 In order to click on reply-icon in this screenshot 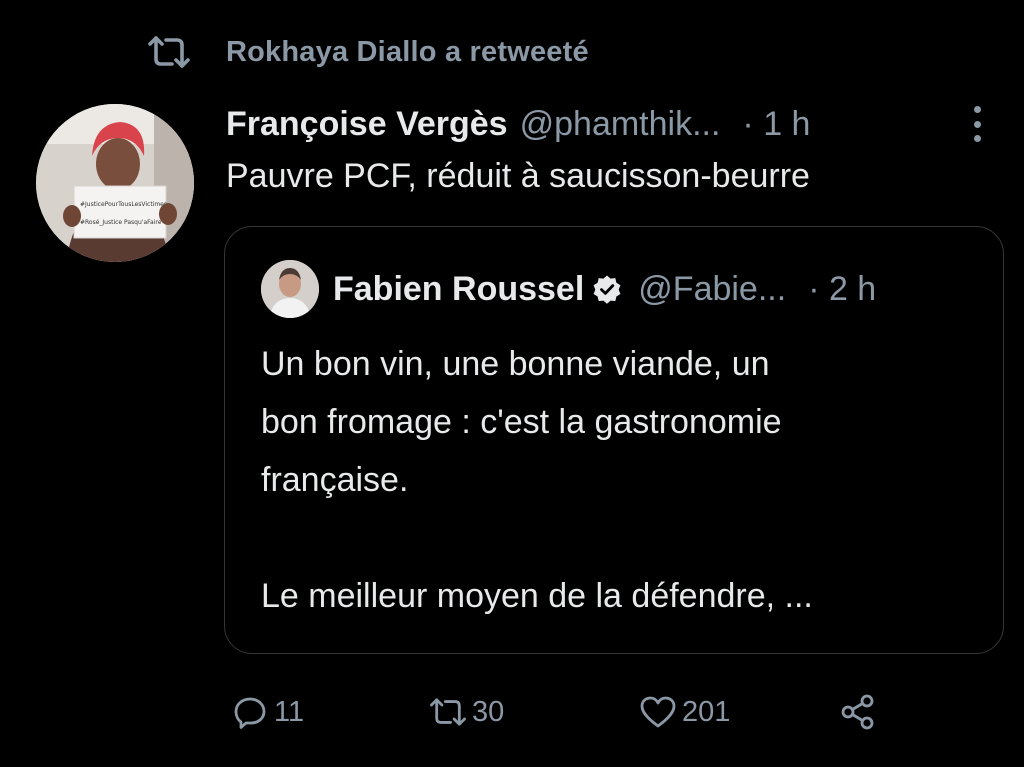, I will do `click(250, 712)`.